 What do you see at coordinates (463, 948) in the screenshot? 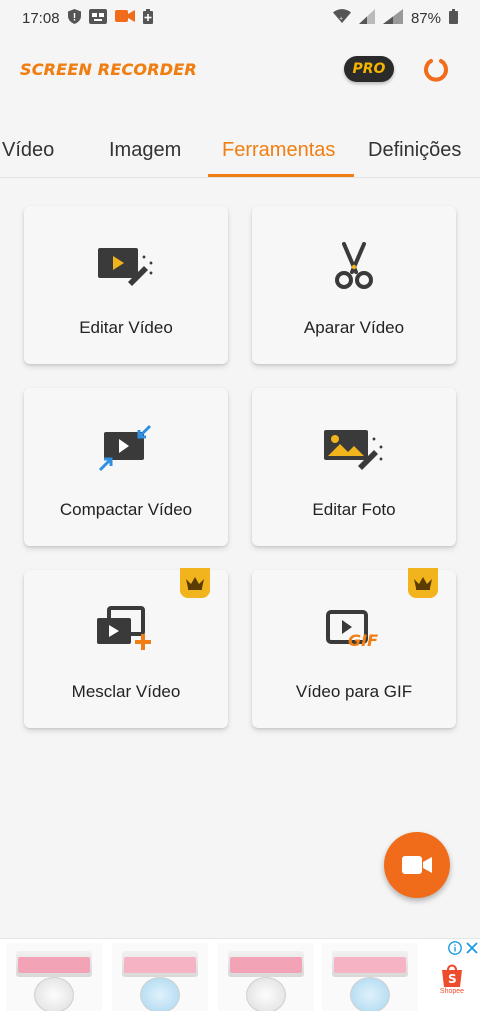
I see `ad-controls` at bounding box center [463, 948].